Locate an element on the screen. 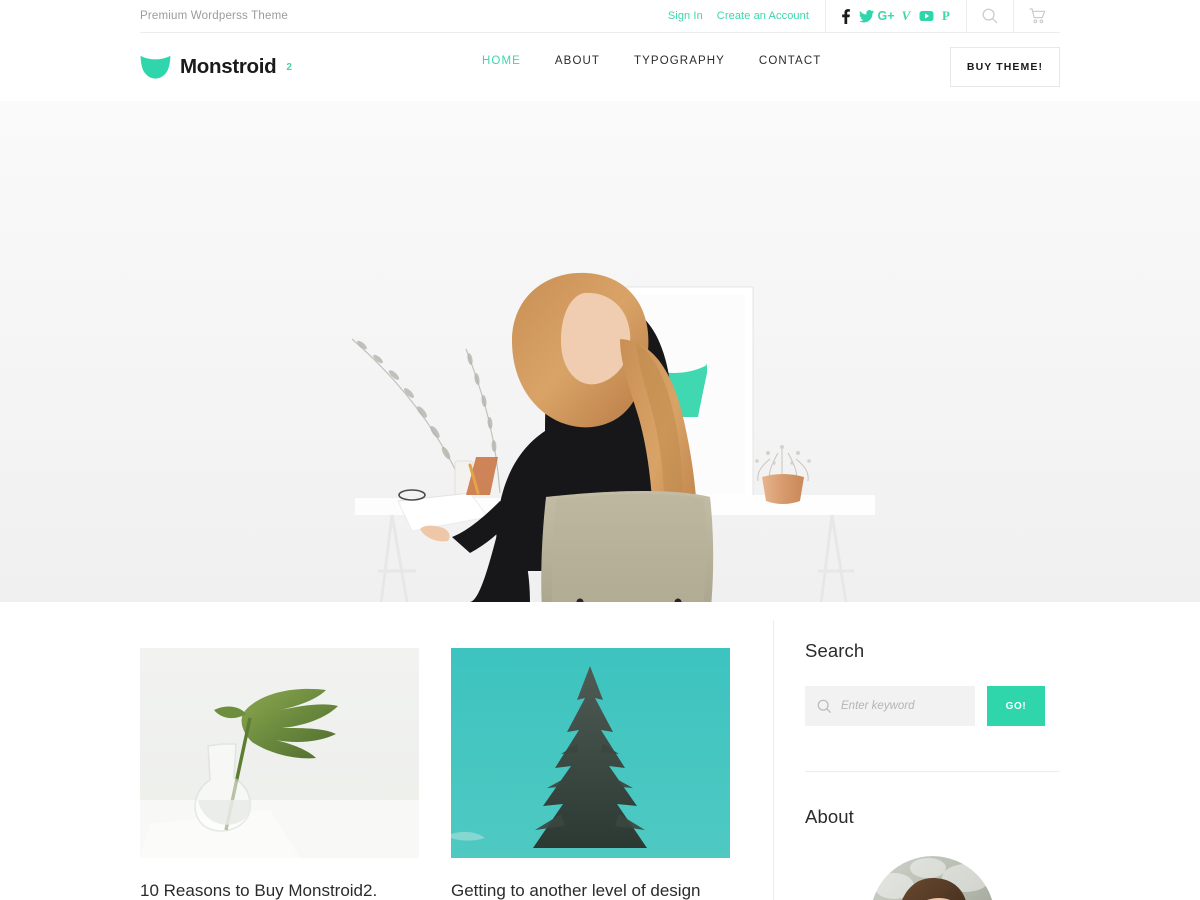  pinterest-icon: P is located at coordinates (946, 16).